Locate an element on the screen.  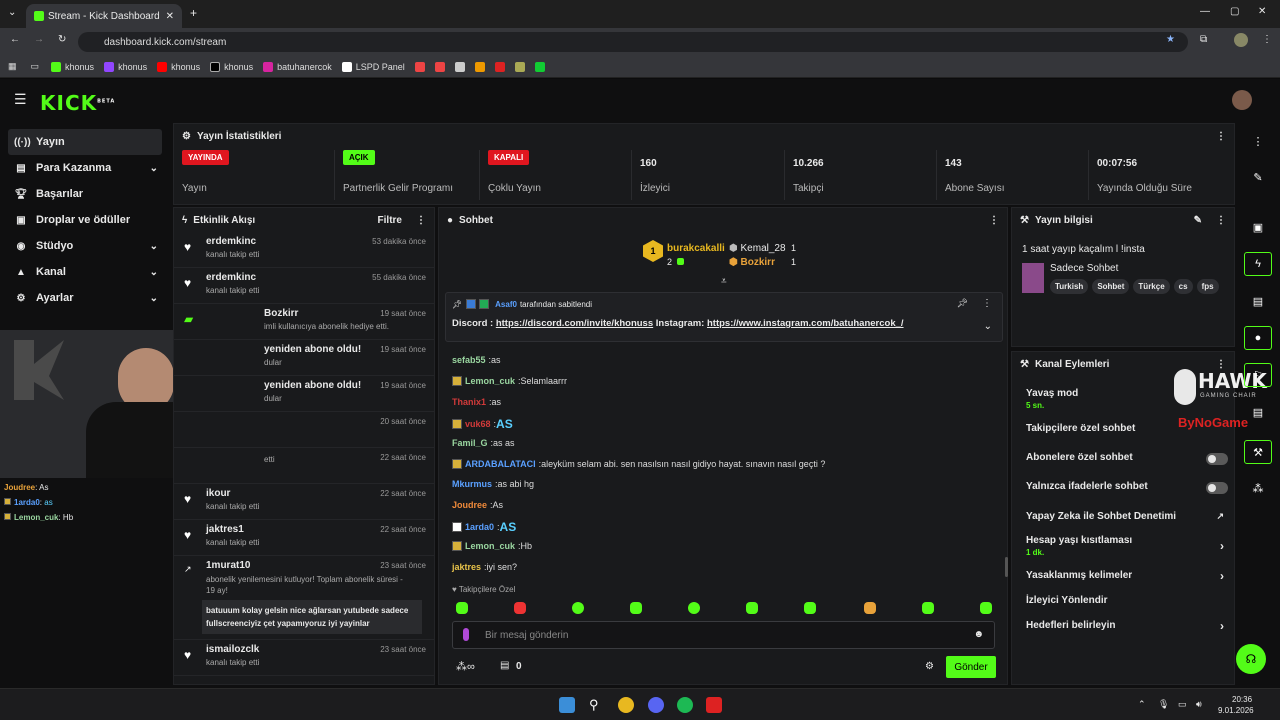
chat-user: Mkurmus is located at coordinates (472, 484).